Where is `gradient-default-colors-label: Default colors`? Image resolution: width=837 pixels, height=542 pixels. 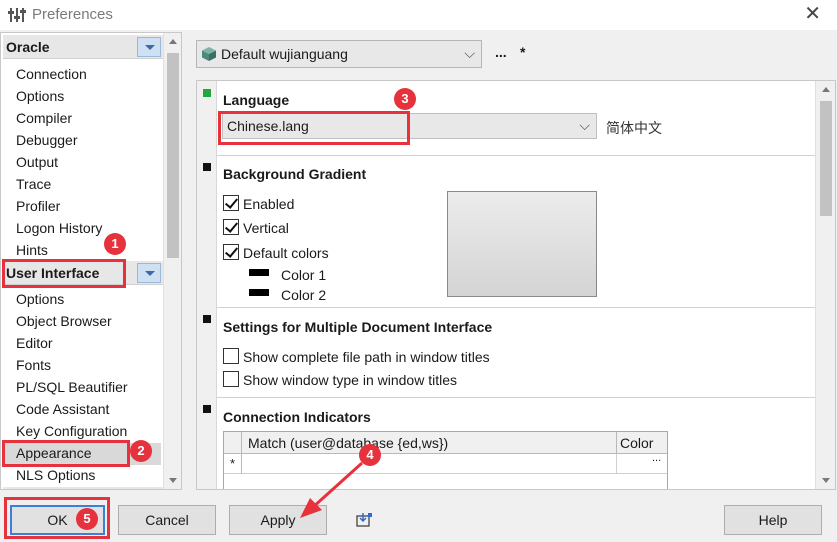 gradient-default-colors-label: Default colors is located at coordinates (286, 253).